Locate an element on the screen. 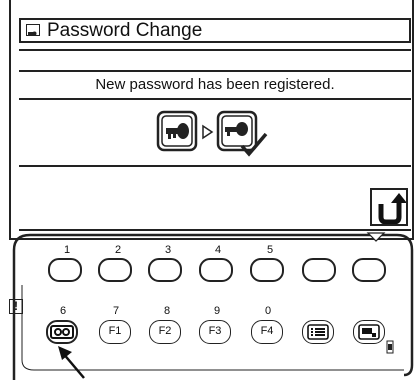  key-number-label: 1 is located at coordinates (67, 250).